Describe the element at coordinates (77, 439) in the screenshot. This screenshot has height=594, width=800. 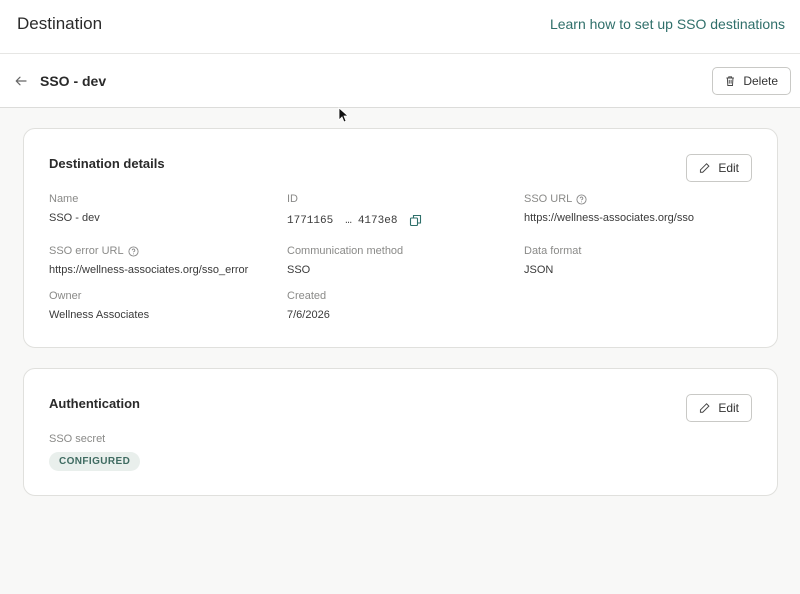
I see `sso-secret-label: SSO secret` at that location.